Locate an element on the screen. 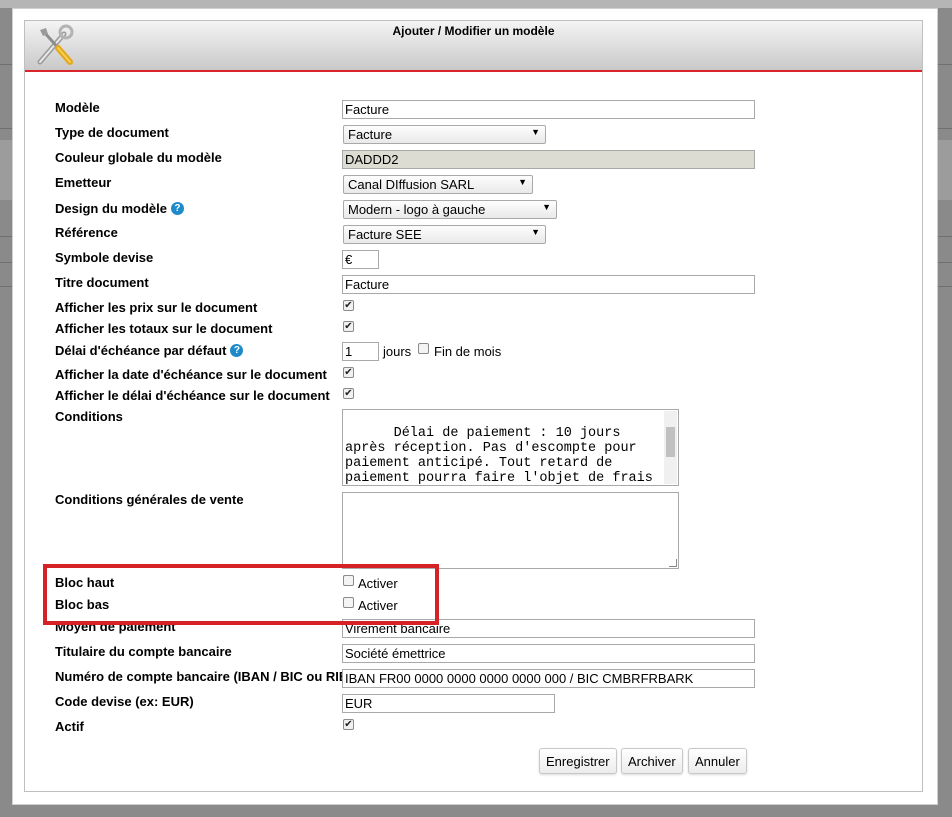 Image resolution: width=952 pixels, height=817 pixels. label-afficher-totaux: Afficher les totaux sur le document is located at coordinates (164, 328).